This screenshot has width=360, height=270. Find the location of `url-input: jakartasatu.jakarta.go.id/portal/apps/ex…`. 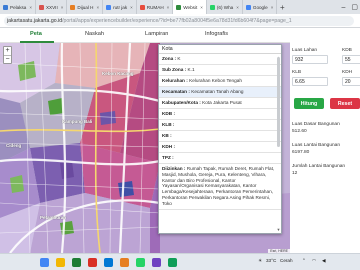

url-input: jakartasatu.jakarta.go.id/portal/apps/ex… is located at coordinates (179, 21).